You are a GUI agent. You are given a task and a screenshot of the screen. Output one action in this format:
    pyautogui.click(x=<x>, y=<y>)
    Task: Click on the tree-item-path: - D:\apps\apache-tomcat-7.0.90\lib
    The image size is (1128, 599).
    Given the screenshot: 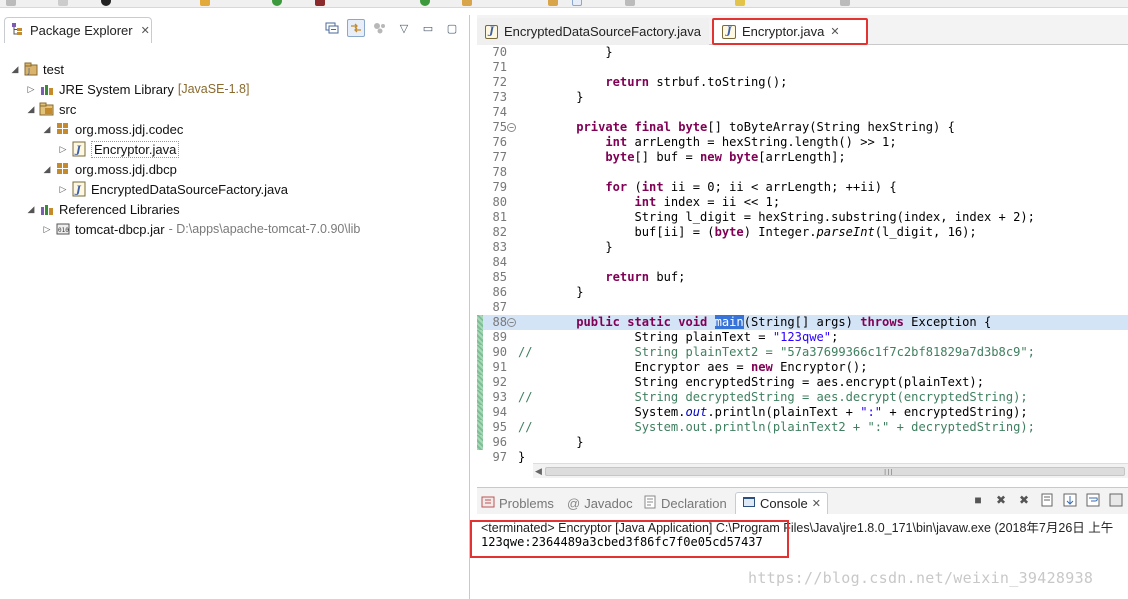 What is the action you would take?
    pyautogui.click(x=264, y=229)
    